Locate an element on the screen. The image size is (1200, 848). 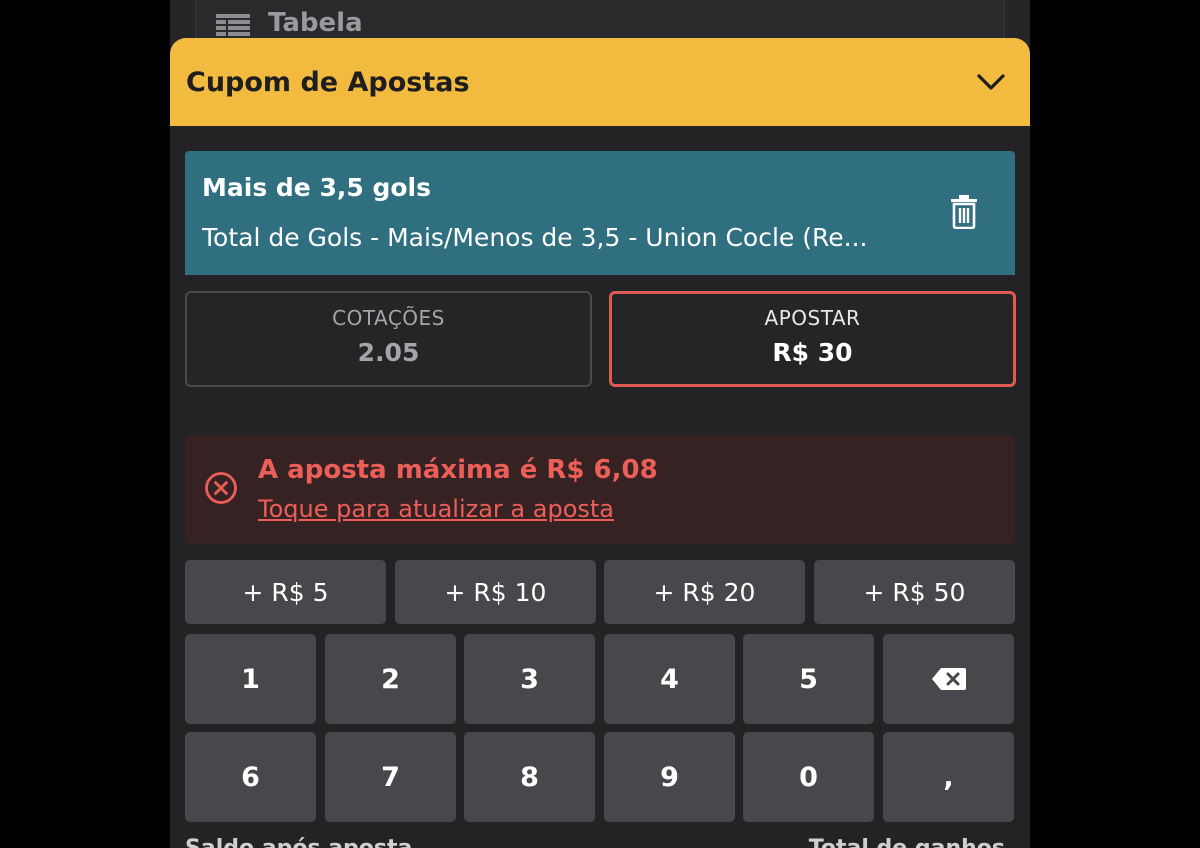
backspace-button is located at coordinates (948, 679).